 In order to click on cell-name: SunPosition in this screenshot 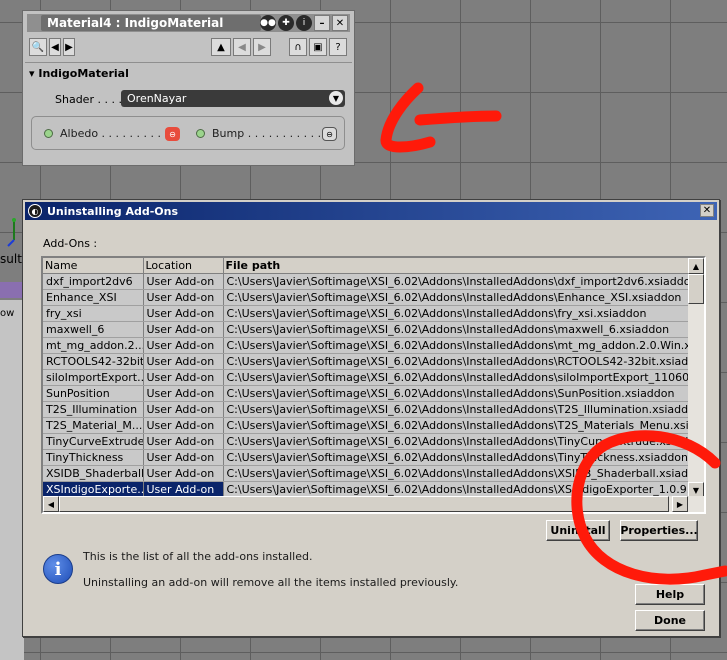, I will do `click(93, 393)`.